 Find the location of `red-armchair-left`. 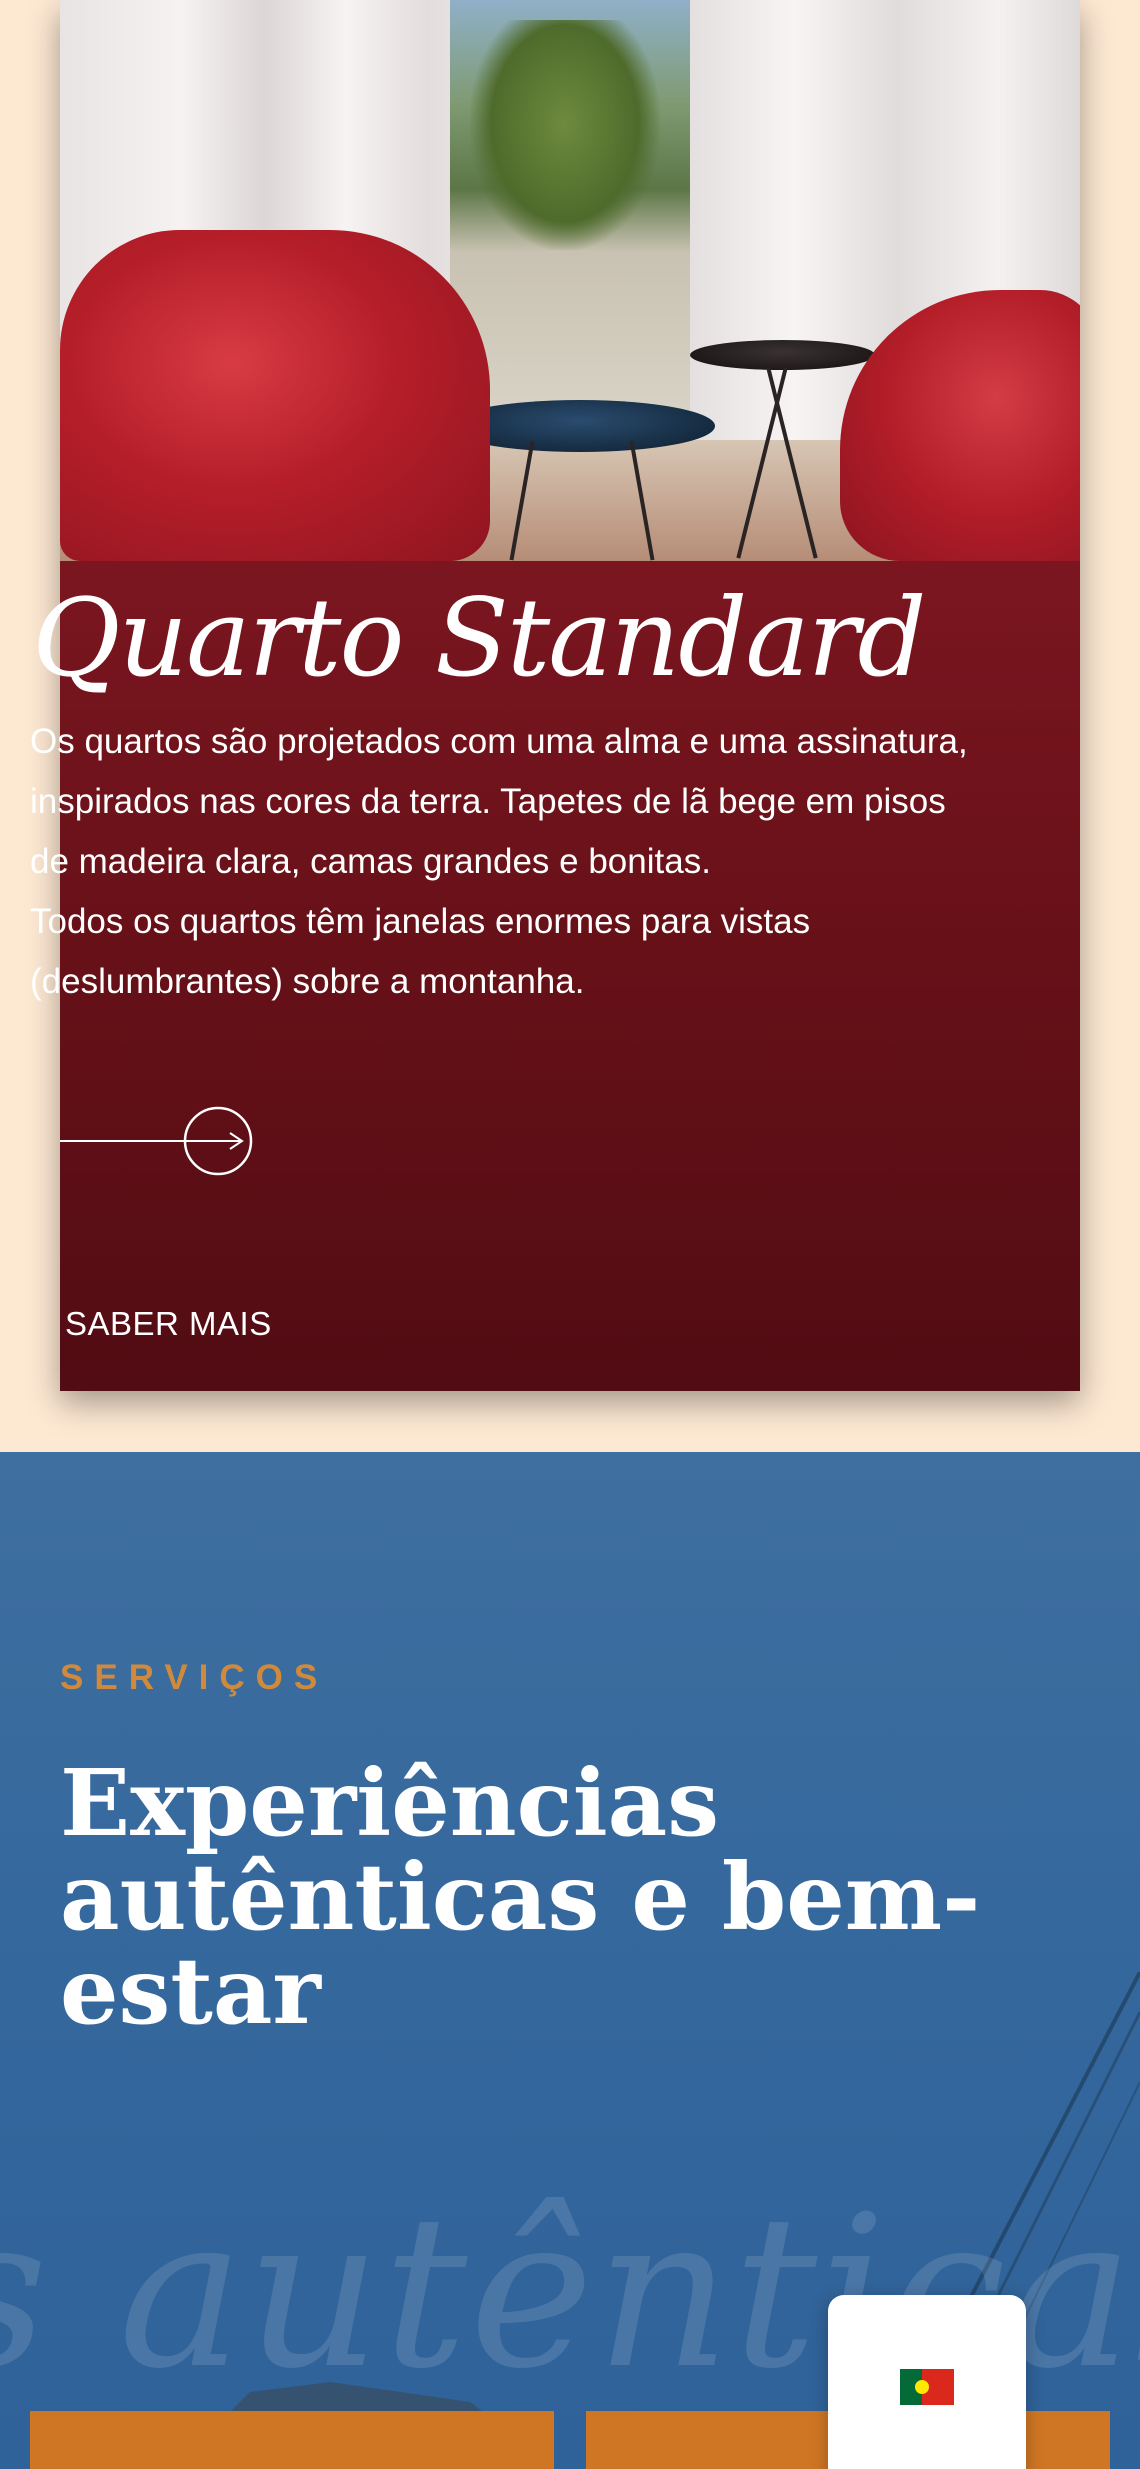

red-armchair-left is located at coordinates (275, 395).